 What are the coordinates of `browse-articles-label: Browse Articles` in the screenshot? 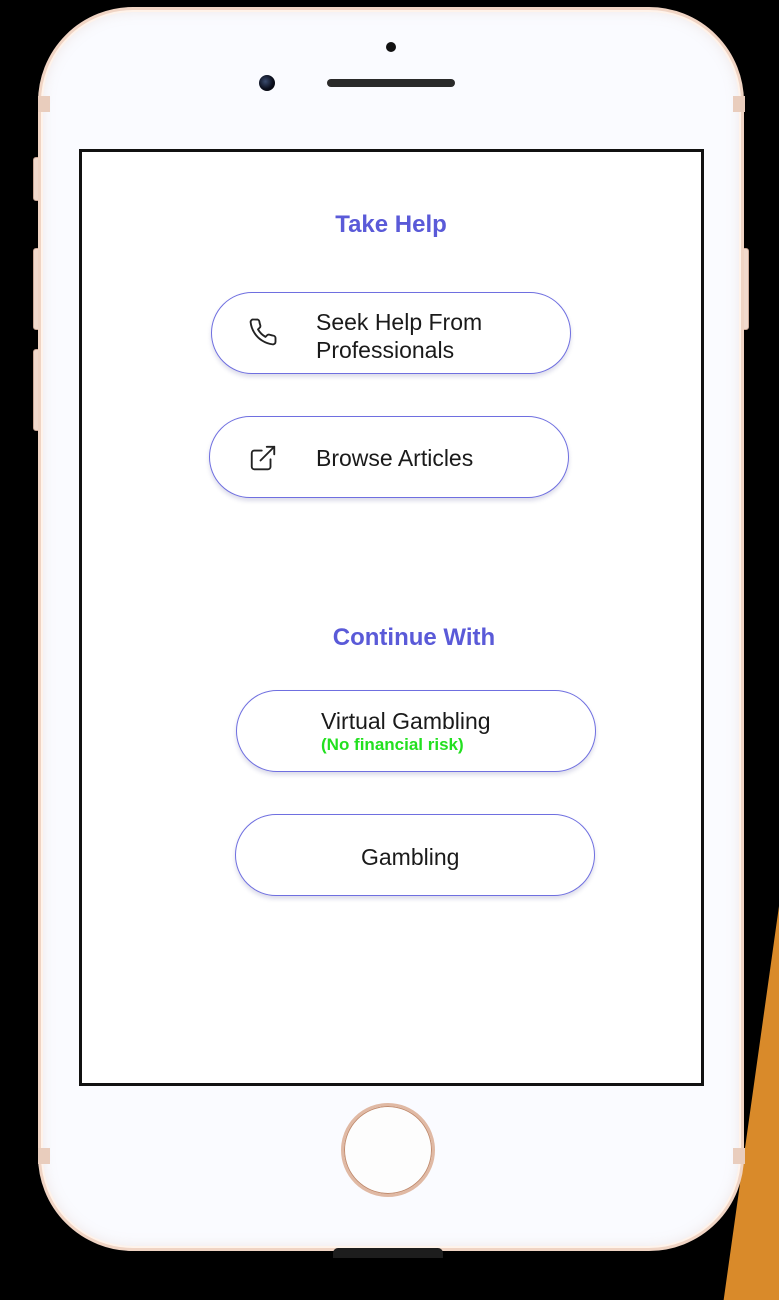 It's located at (395, 458).